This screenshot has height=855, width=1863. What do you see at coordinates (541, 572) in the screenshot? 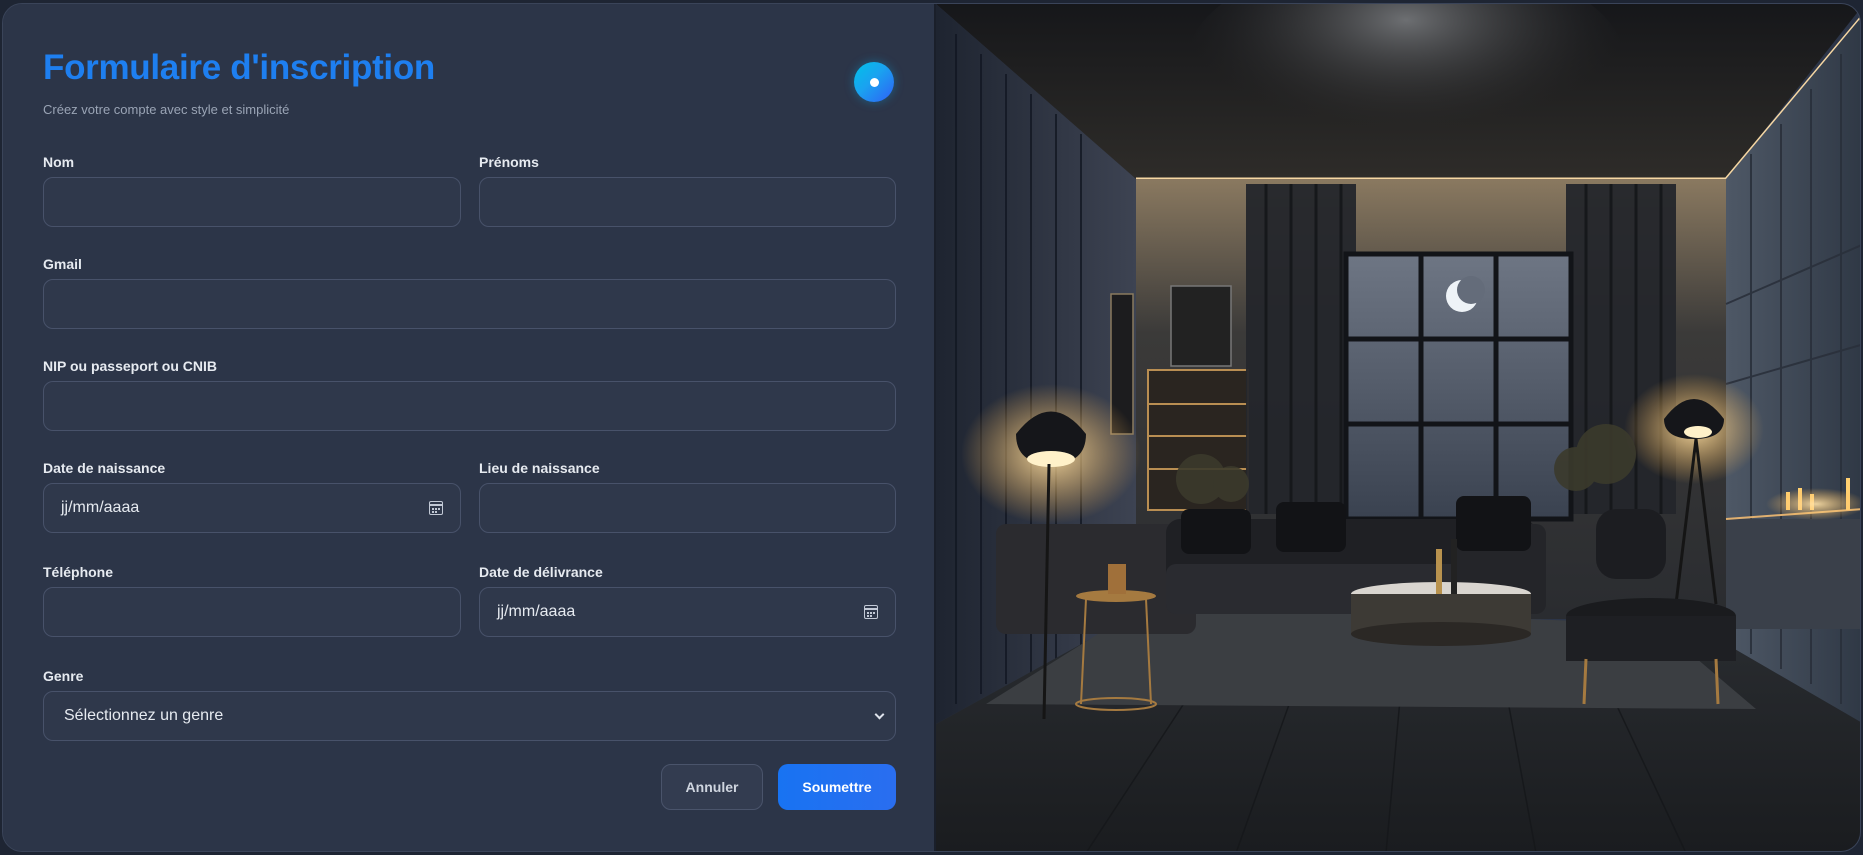
I see `date-delivrance-label: Date de délivrance` at bounding box center [541, 572].